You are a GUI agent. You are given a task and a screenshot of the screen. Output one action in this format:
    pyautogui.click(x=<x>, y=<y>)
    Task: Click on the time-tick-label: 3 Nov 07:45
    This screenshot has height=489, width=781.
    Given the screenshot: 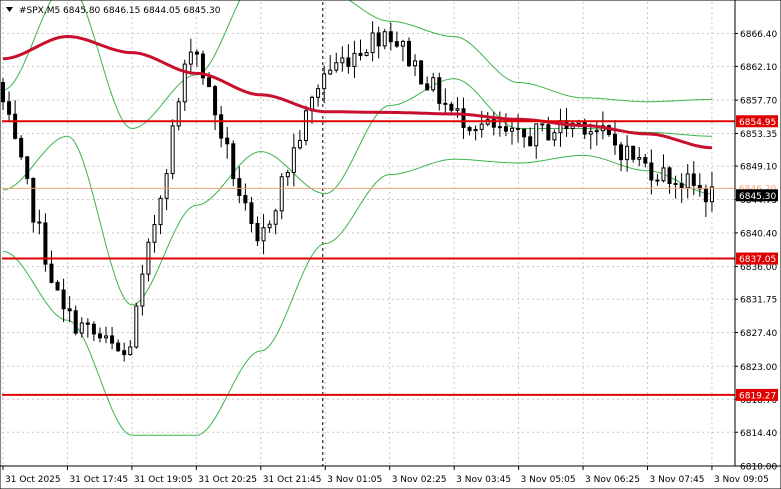 What is the action you would take?
    pyautogui.click(x=677, y=480)
    